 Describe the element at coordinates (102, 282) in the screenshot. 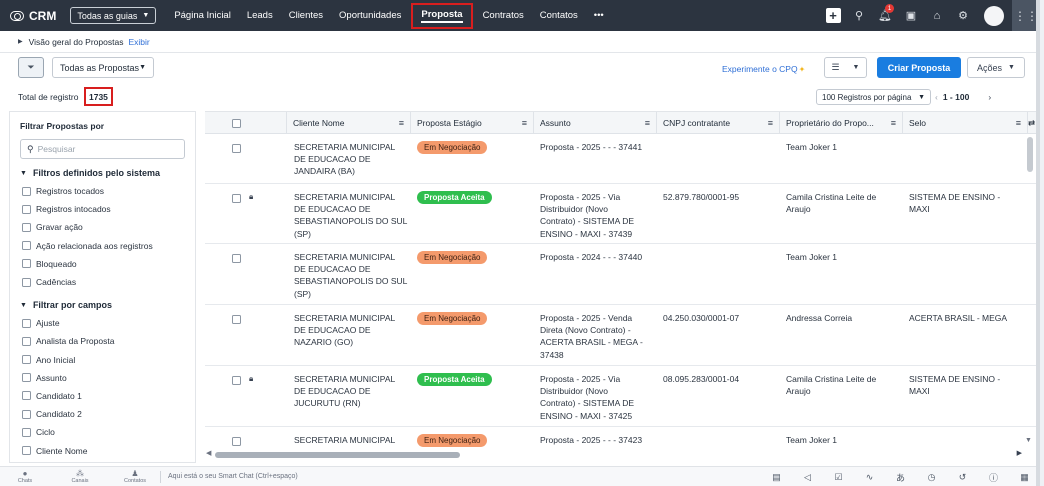

I see `system-filter-item: Cadências` at that location.